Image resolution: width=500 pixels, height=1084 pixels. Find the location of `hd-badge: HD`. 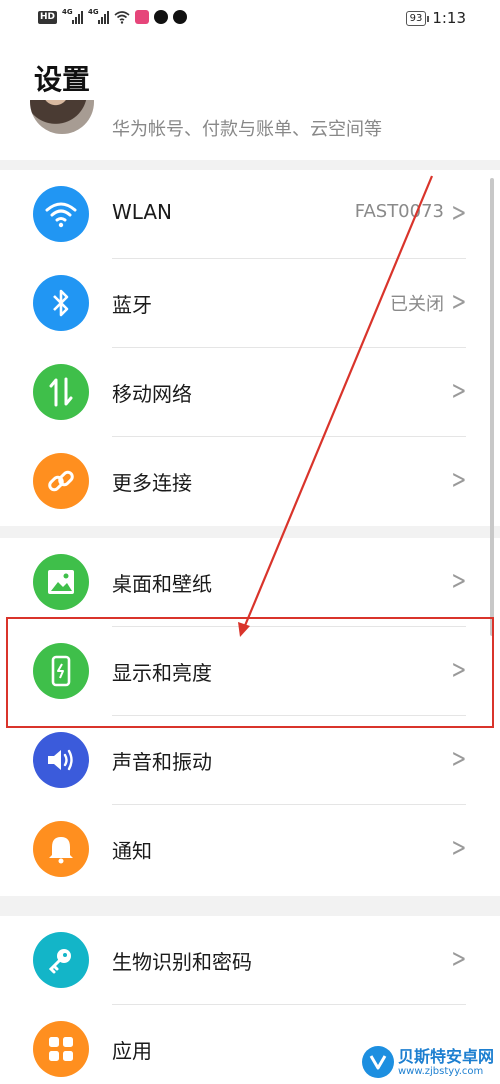

hd-badge: HD is located at coordinates (48, 17).